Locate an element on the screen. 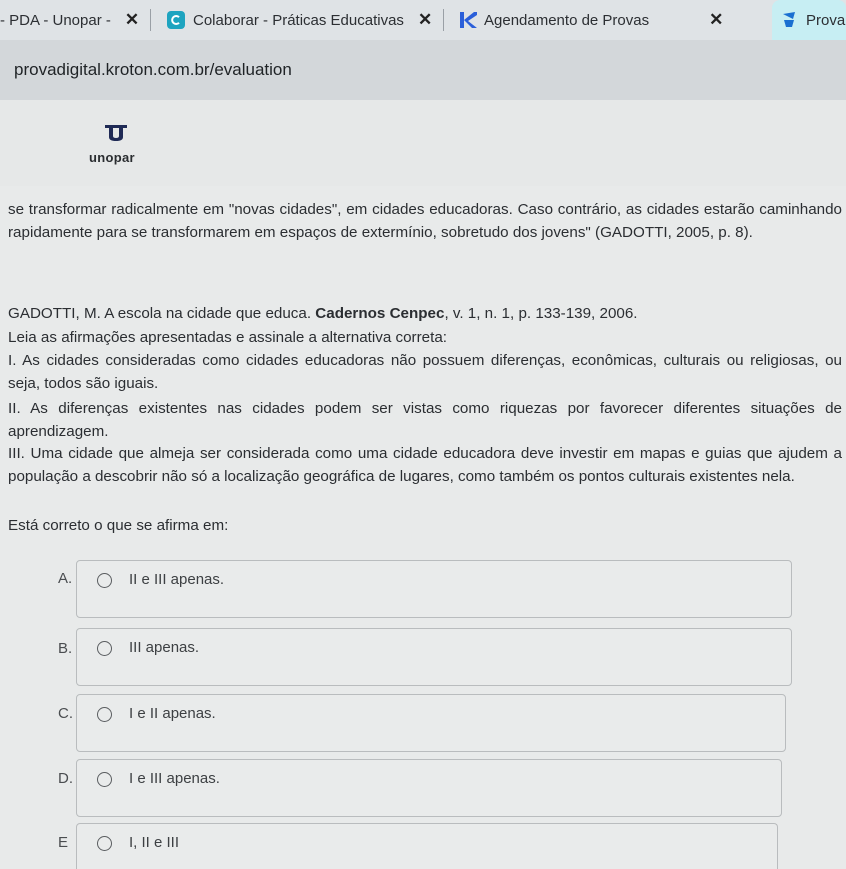  radio-a is located at coordinates (104, 580).